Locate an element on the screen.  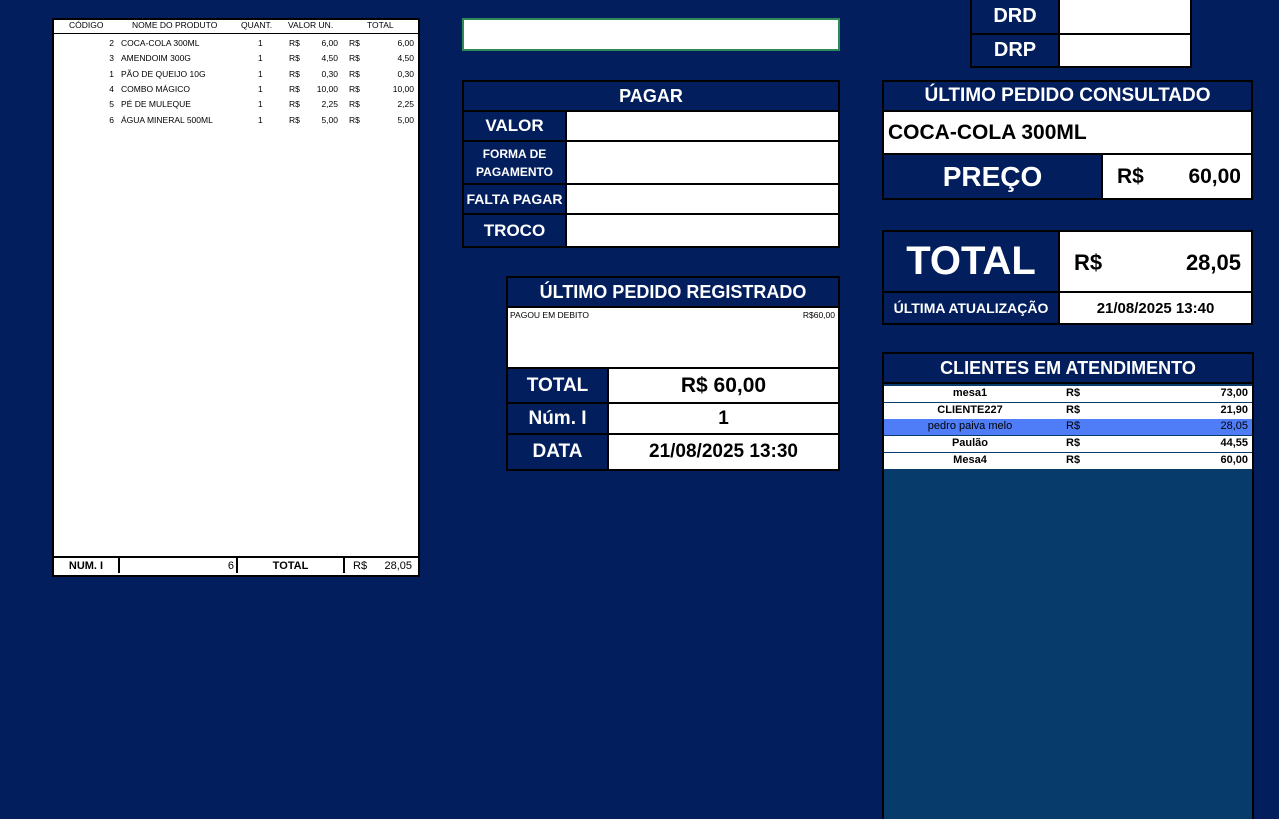
total-currency: R$ is located at coordinates (1088, 262).